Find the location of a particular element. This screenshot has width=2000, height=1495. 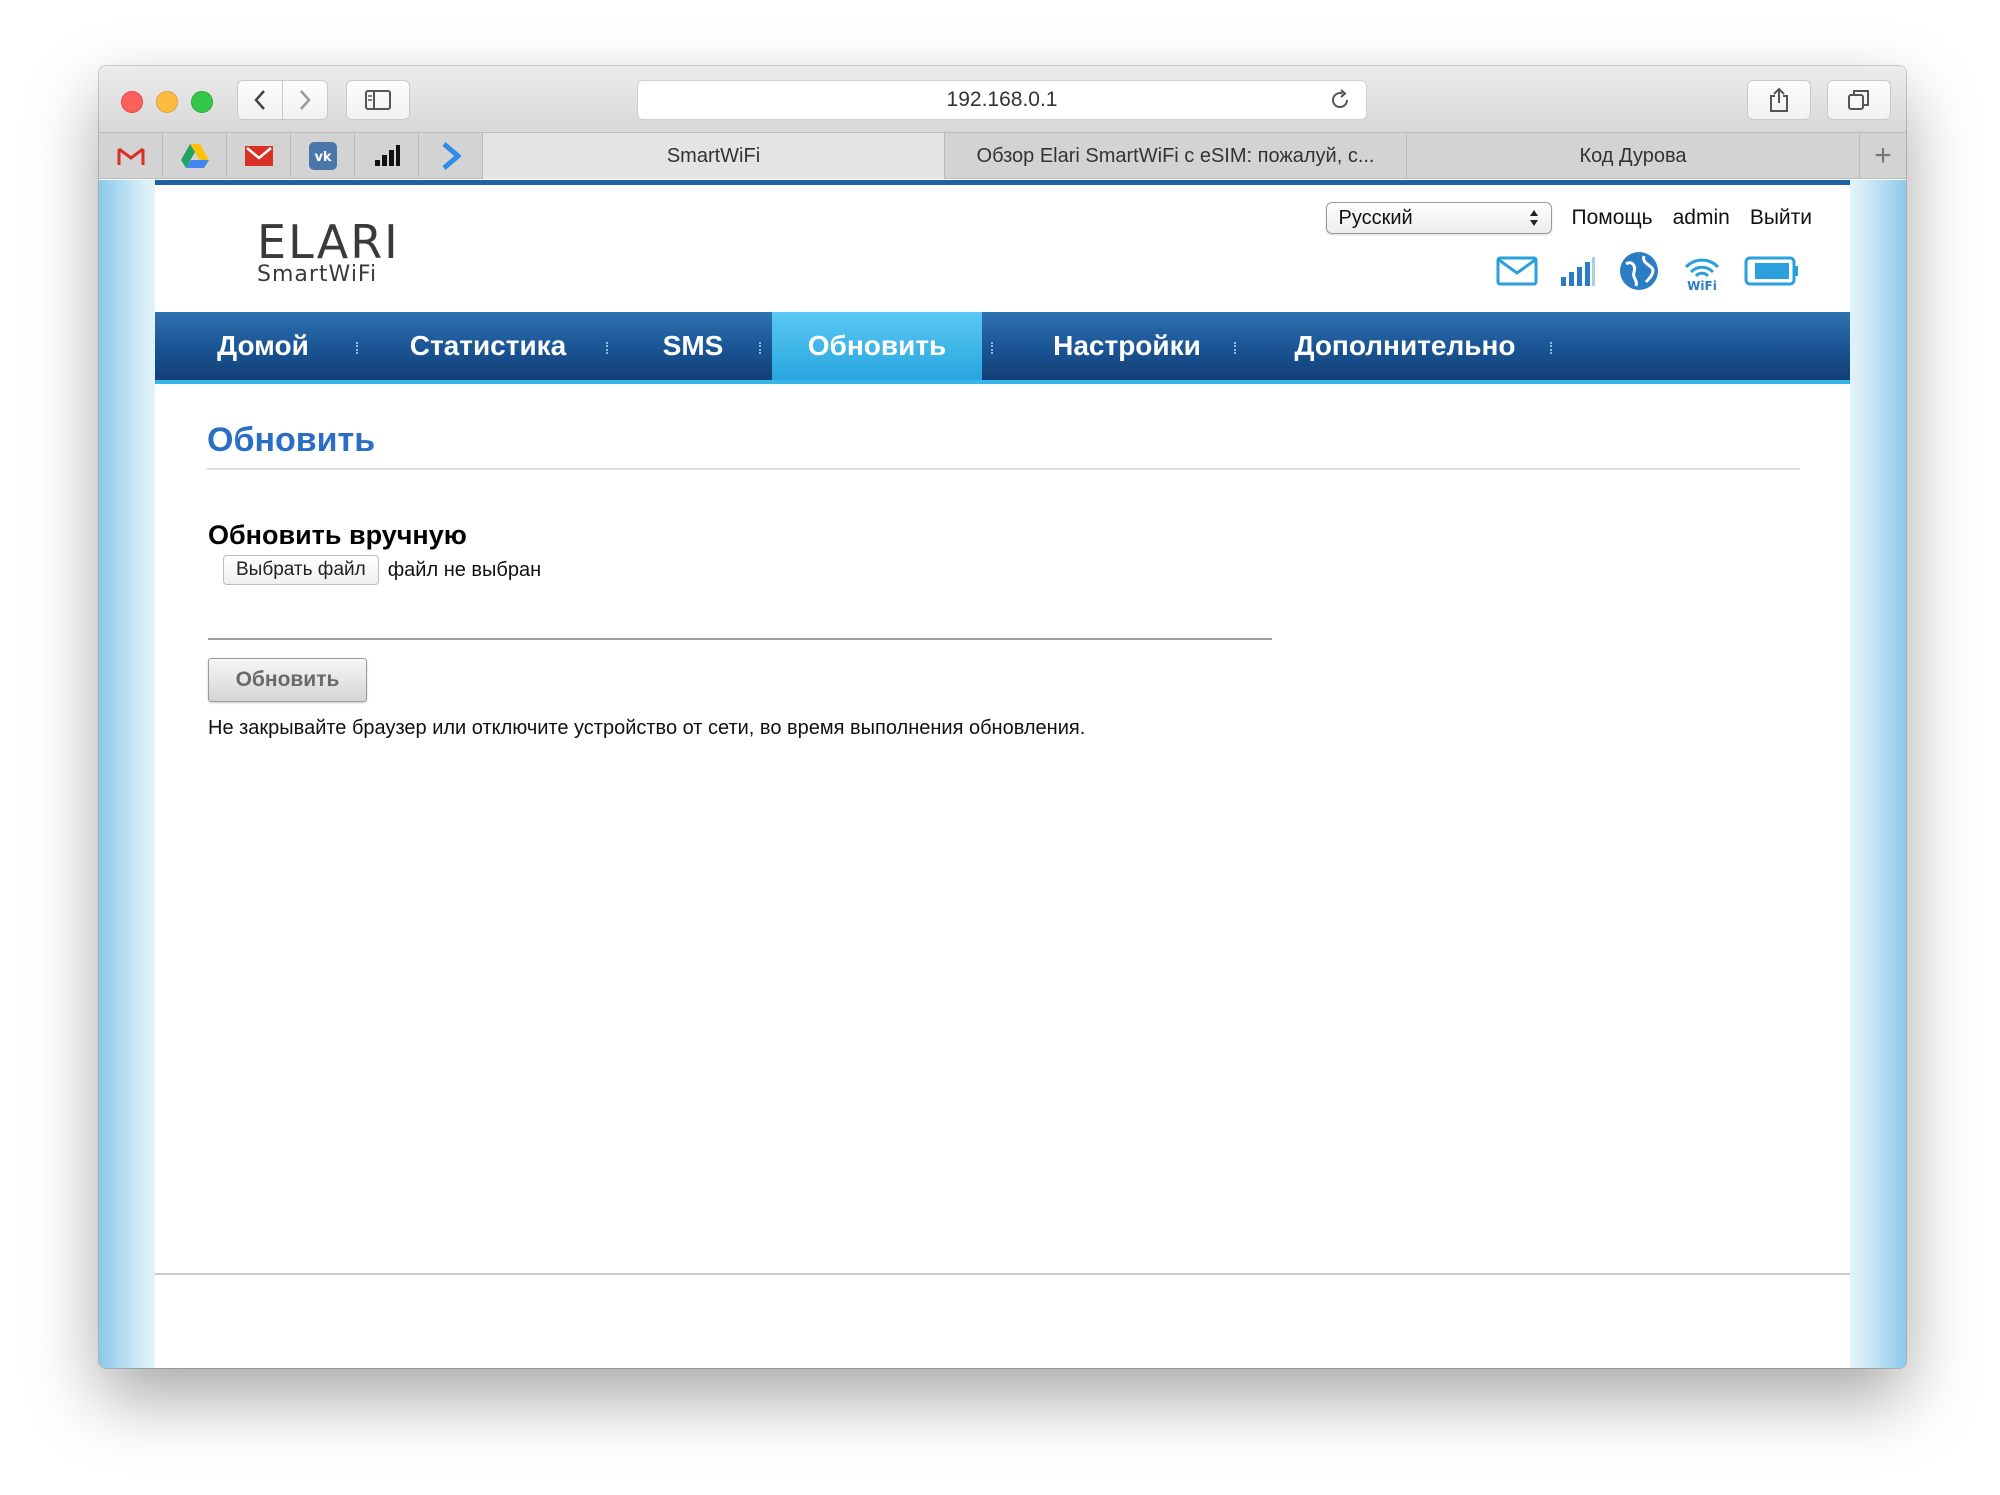

nav-item-statistics: Статистика is located at coordinates (488, 346).